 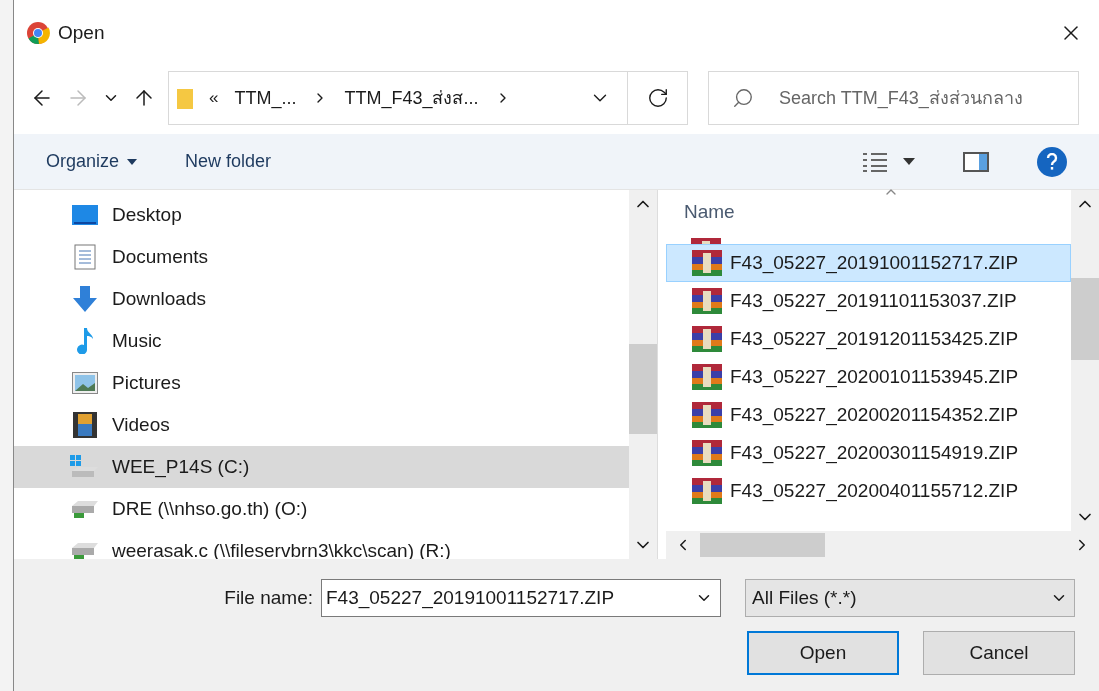 I want to click on refresh-icon, so click(x=657, y=98).